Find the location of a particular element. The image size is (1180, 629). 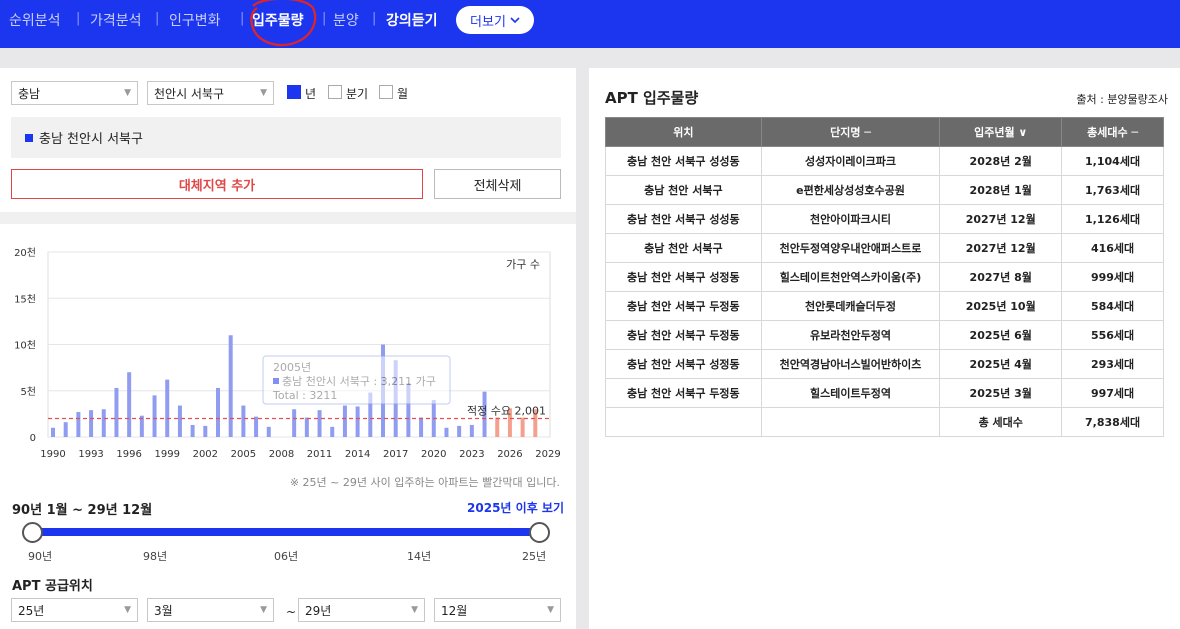

range-label: 98년 is located at coordinates (155, 556).